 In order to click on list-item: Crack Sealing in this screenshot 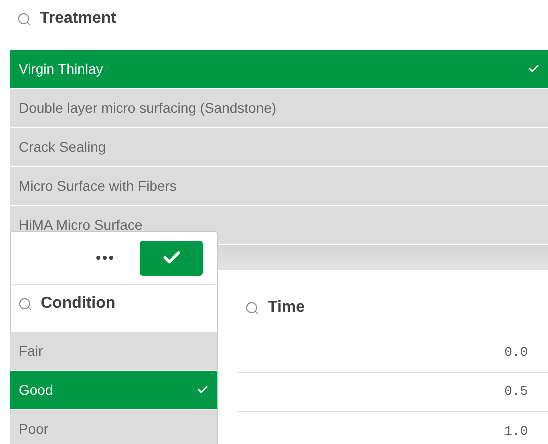, I will do `click(279, 147)`.